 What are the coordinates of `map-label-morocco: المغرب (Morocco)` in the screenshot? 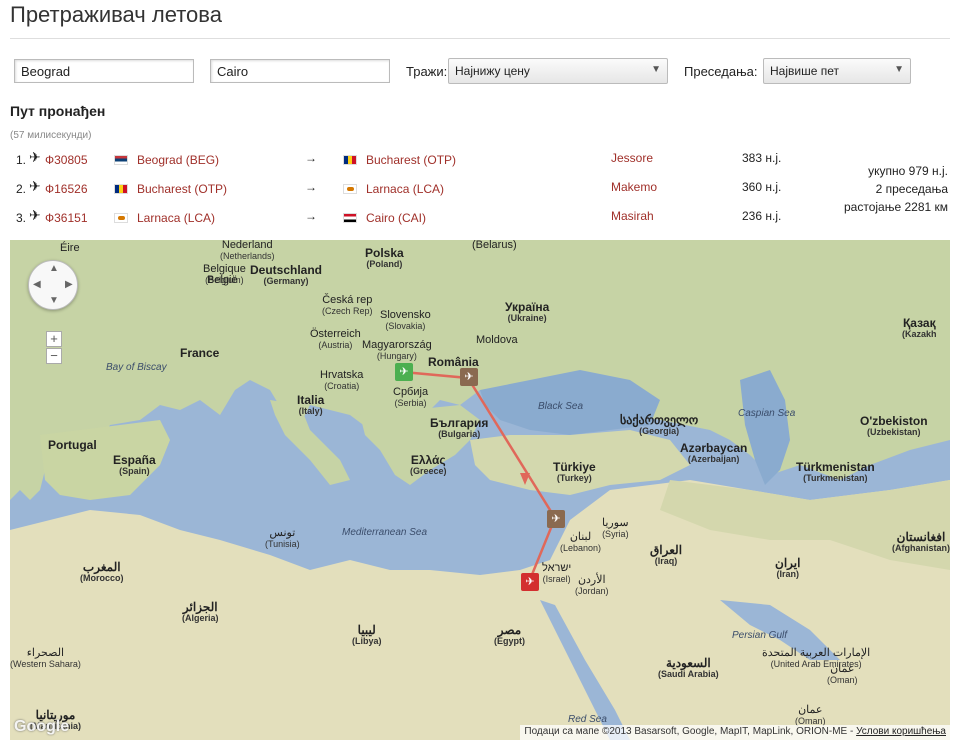 It's located at (102, 572).